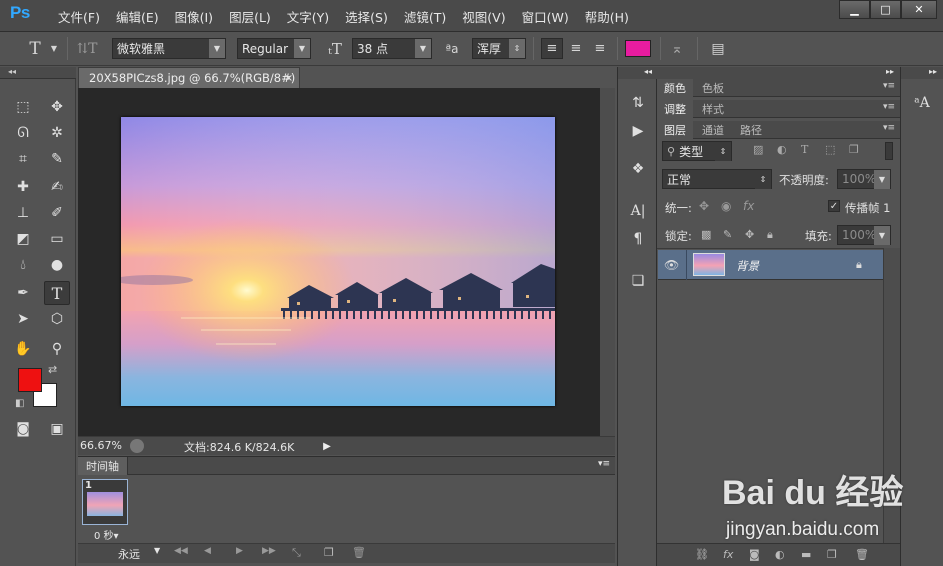 Image resolution: width=943 pixels, height=566 pixels. Describe the element at coordinates (239, 551) in the screenshot. I see `play-icon: ▶` at that location.